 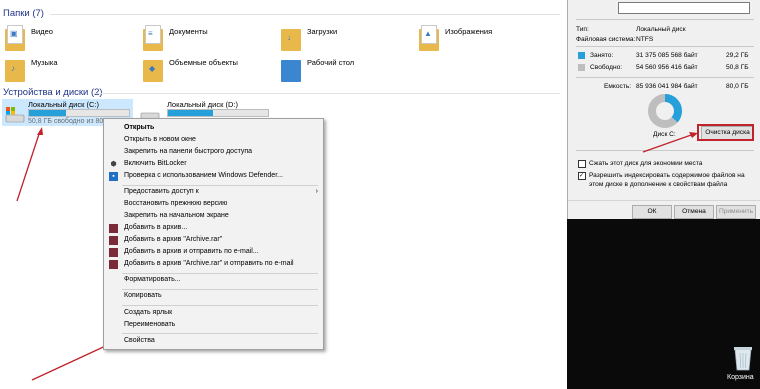 What do you see at coordinates (213, 192) in the screenshot?
I see `menu-item-share-with: Предоставить доступ к ›` at bounding box center [213, 192].